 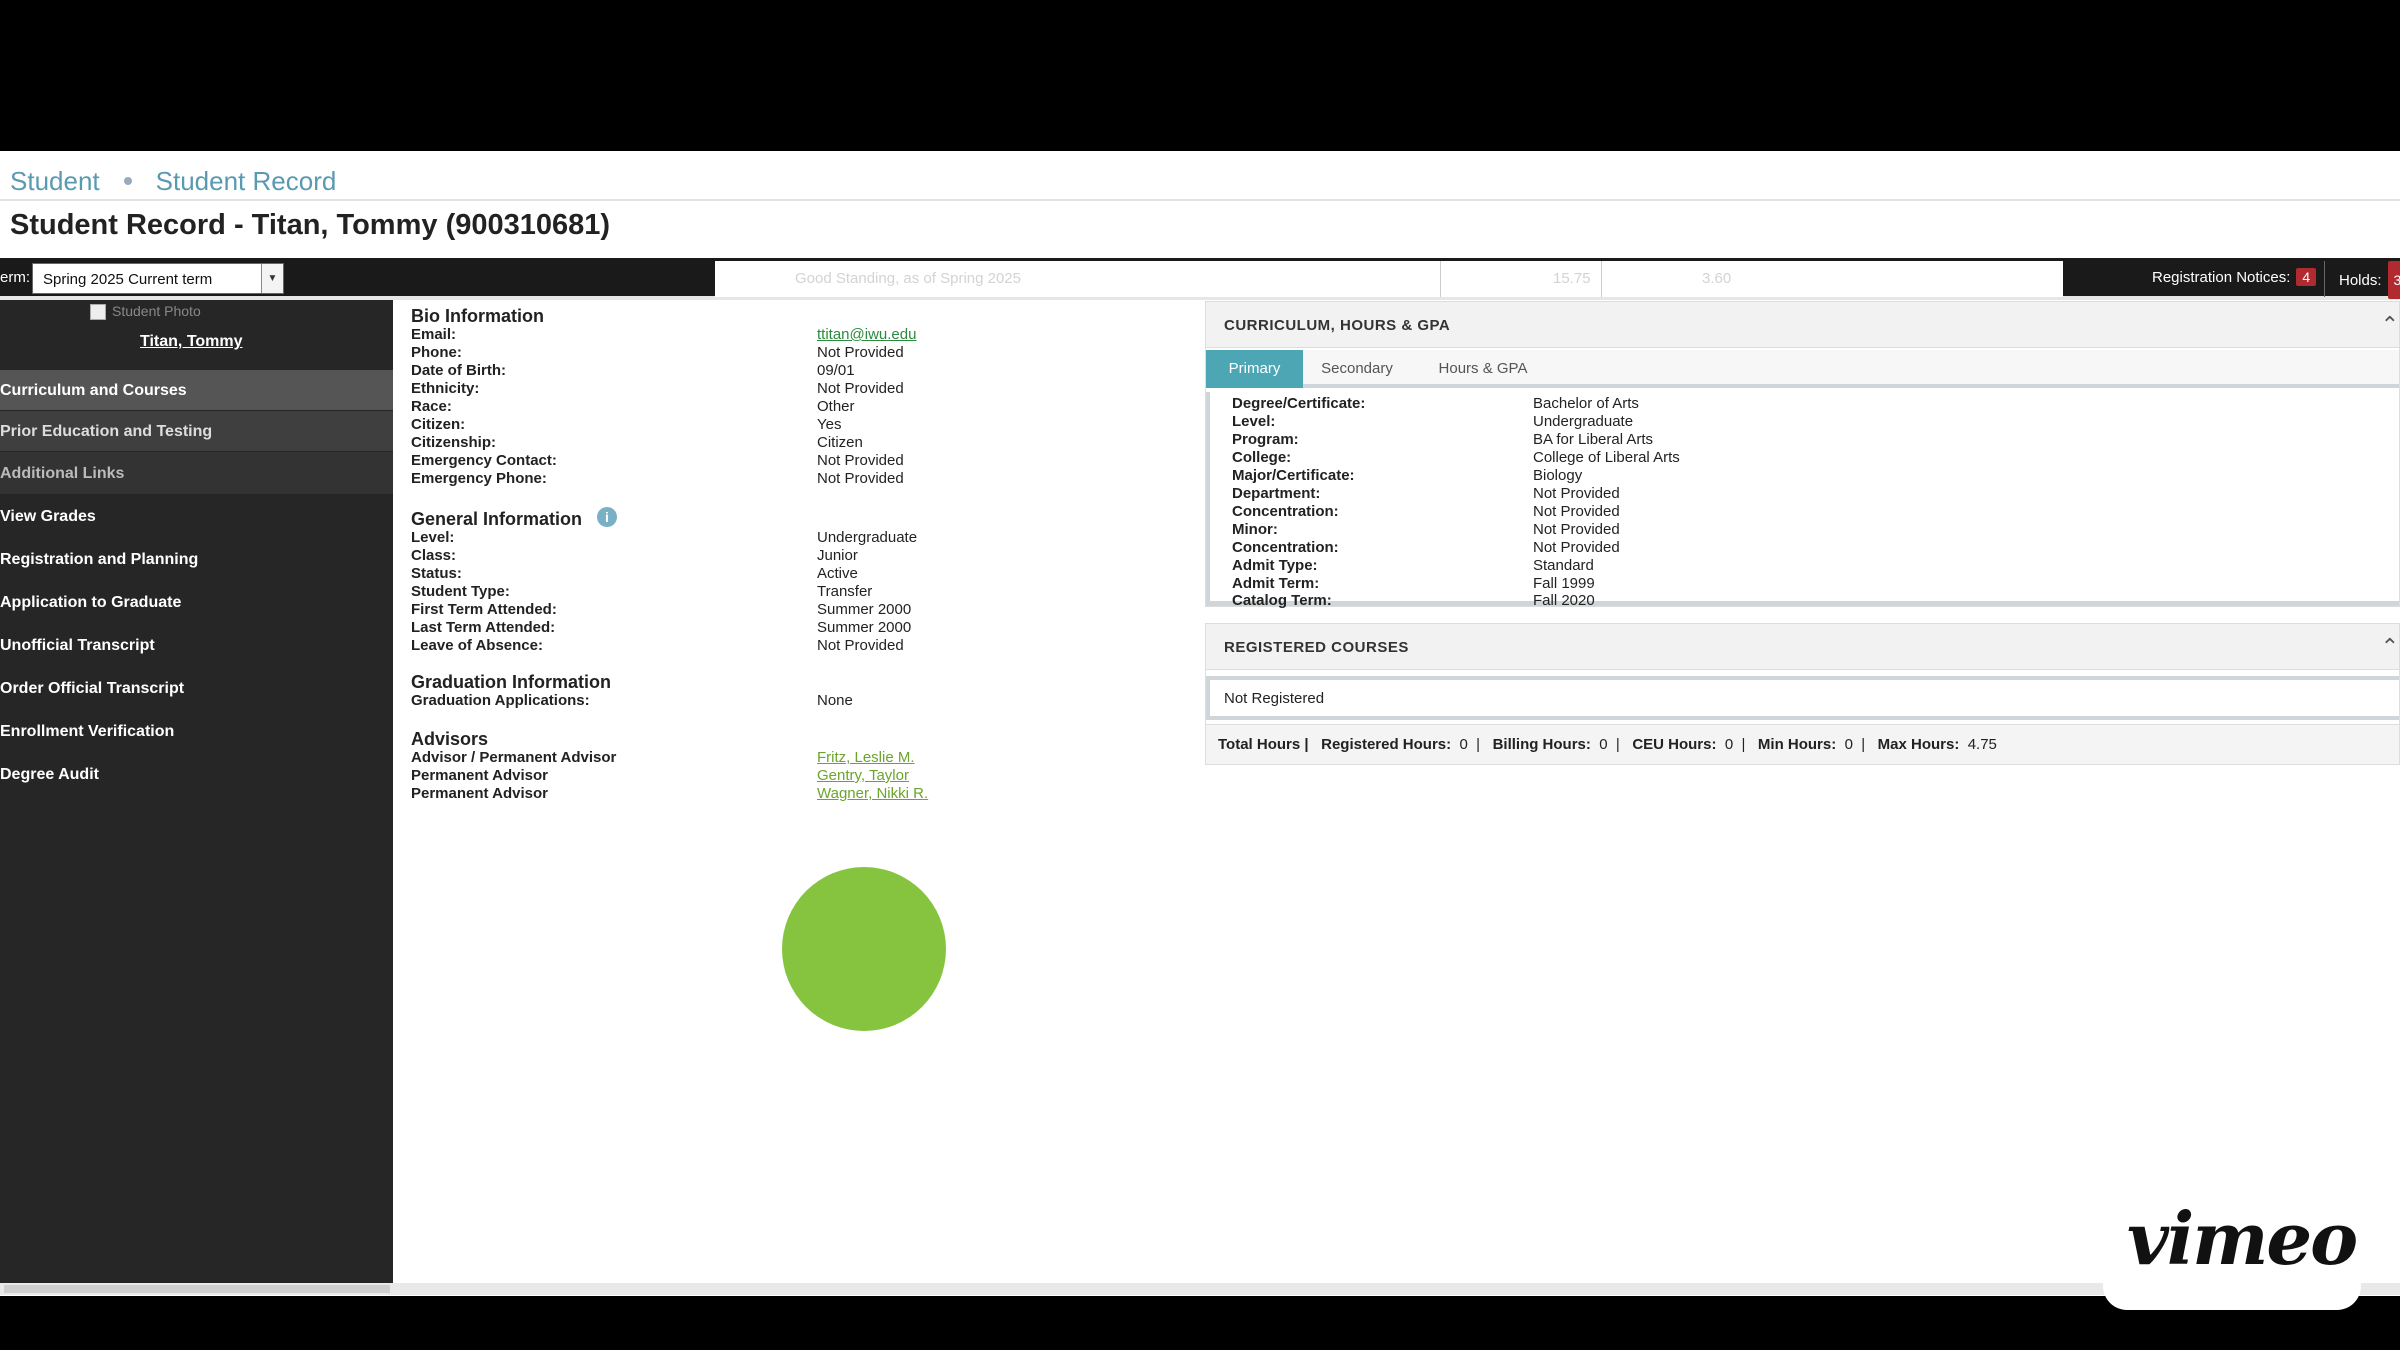 What do you see at coordinates (1276, 583) in the screenshot?
I see `curriculum-label: Admit Term:` at bounding box center [1276, 583].